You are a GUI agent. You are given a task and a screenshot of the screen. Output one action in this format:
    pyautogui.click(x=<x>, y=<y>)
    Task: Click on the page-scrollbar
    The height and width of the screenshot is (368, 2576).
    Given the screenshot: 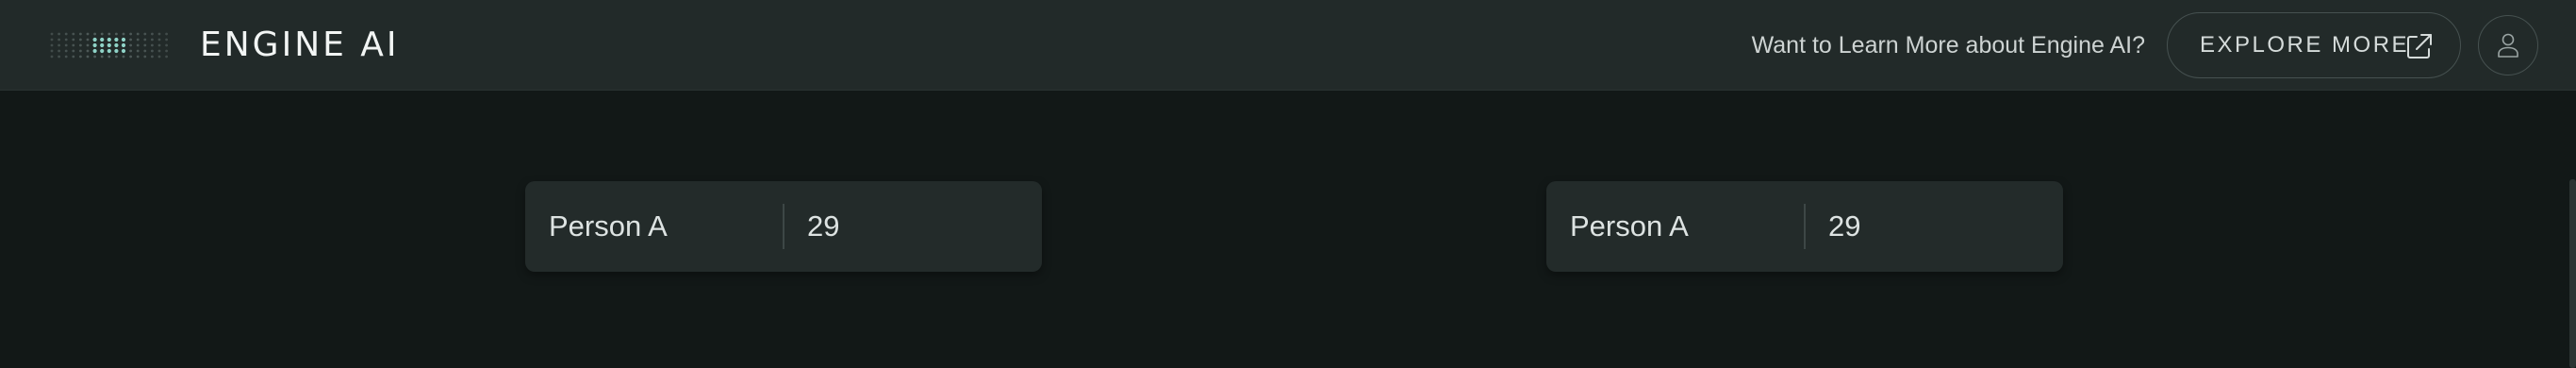 What is the action you would take?
    pyautogui.click(x=2572, y=273)
    